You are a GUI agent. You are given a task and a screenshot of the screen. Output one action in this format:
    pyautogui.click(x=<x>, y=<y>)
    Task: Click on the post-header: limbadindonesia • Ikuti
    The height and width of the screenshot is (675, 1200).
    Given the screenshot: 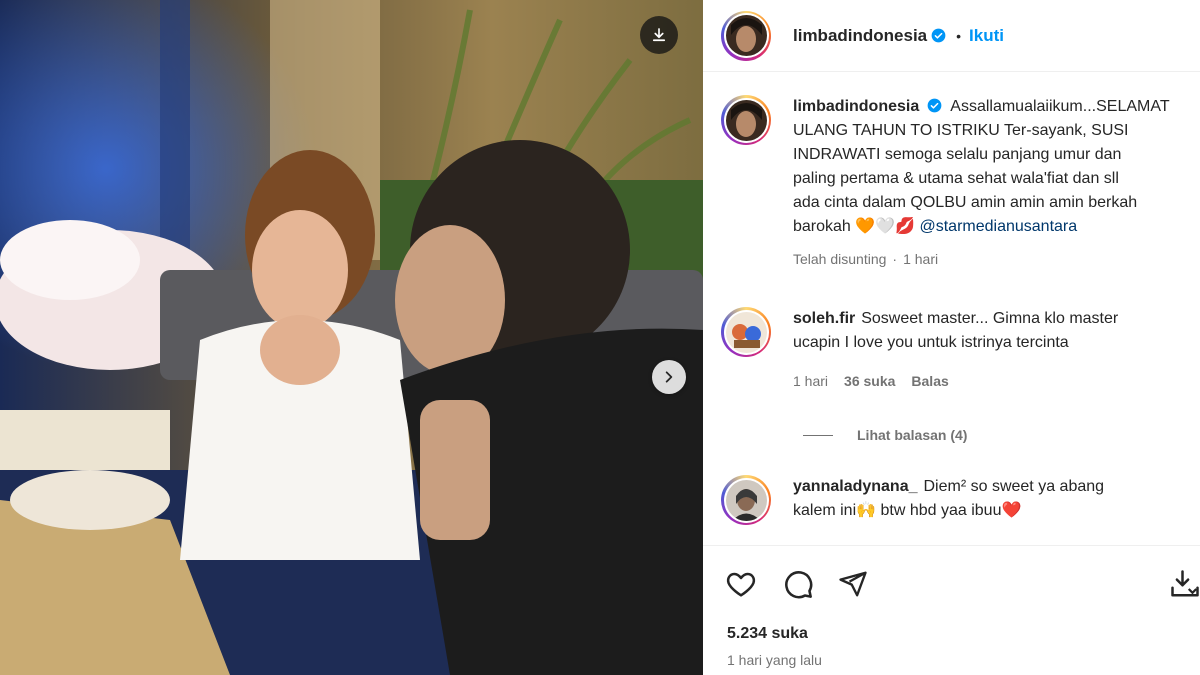 What is the action you would take?
    pyautogui.click(x=951, y=36)
    